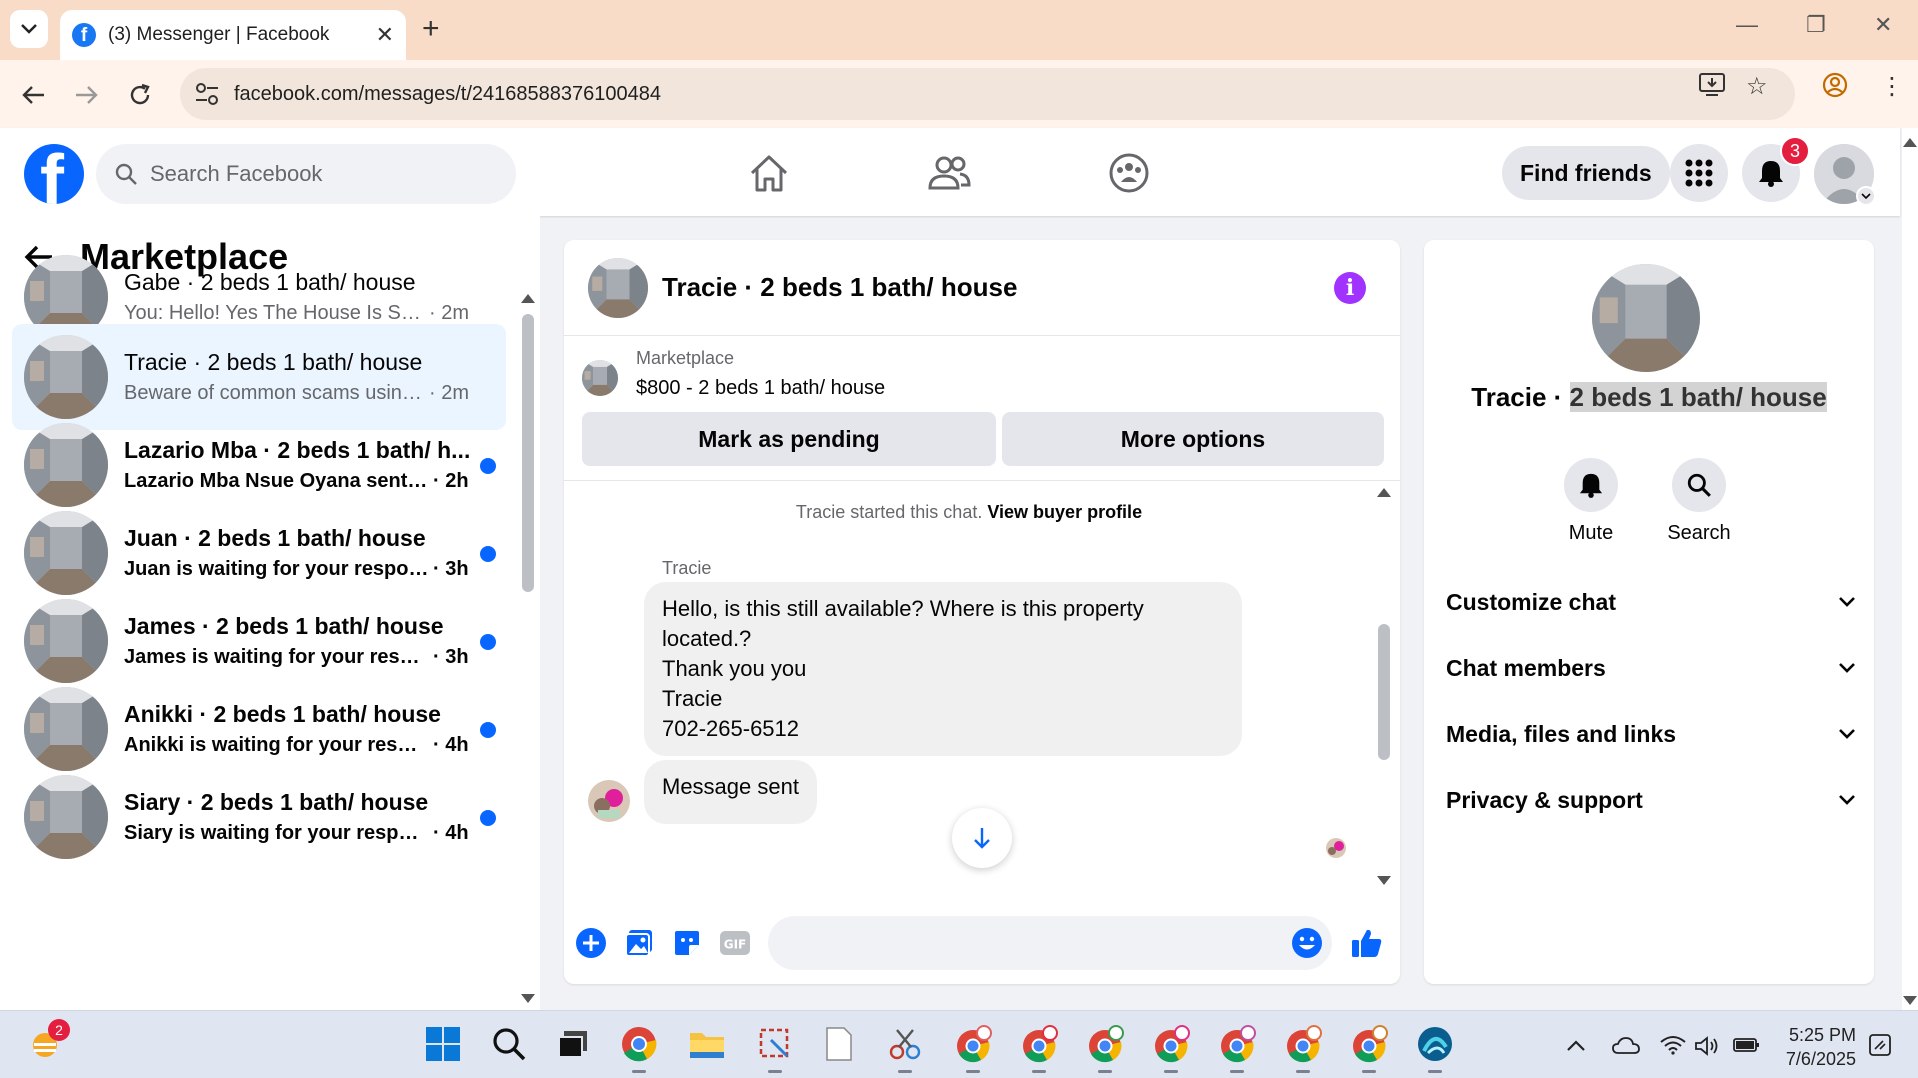 The image size is (1918, 1078). What do you see at coordinates (1576, 1046) in the screenshot?
I see `show-hidden-icons-icon` at bounding box center [1576, 1046].